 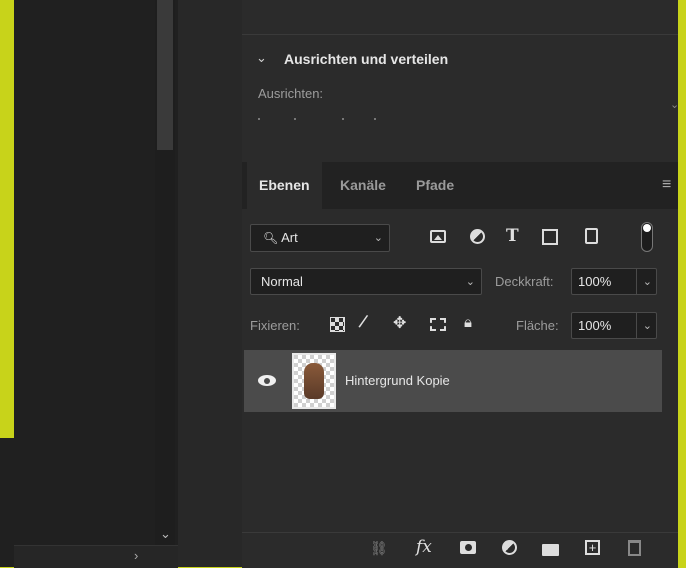 What do you see at coordinates (435, 185) in the screenshot?
I see `tab-paths: Pfade` at bounding box center [435, 185].